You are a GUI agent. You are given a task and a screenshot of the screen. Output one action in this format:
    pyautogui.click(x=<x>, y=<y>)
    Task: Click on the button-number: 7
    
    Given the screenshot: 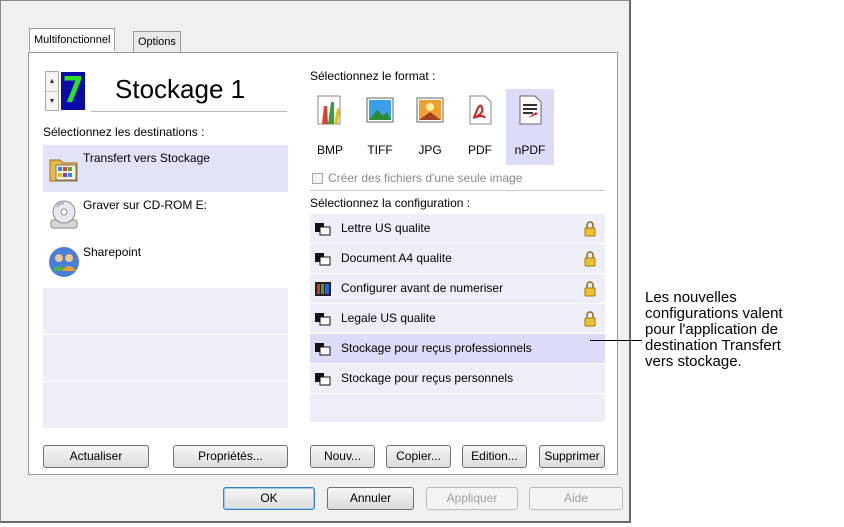 What is the action you would take?
    pyautogui.click(x=73, y=90)
    